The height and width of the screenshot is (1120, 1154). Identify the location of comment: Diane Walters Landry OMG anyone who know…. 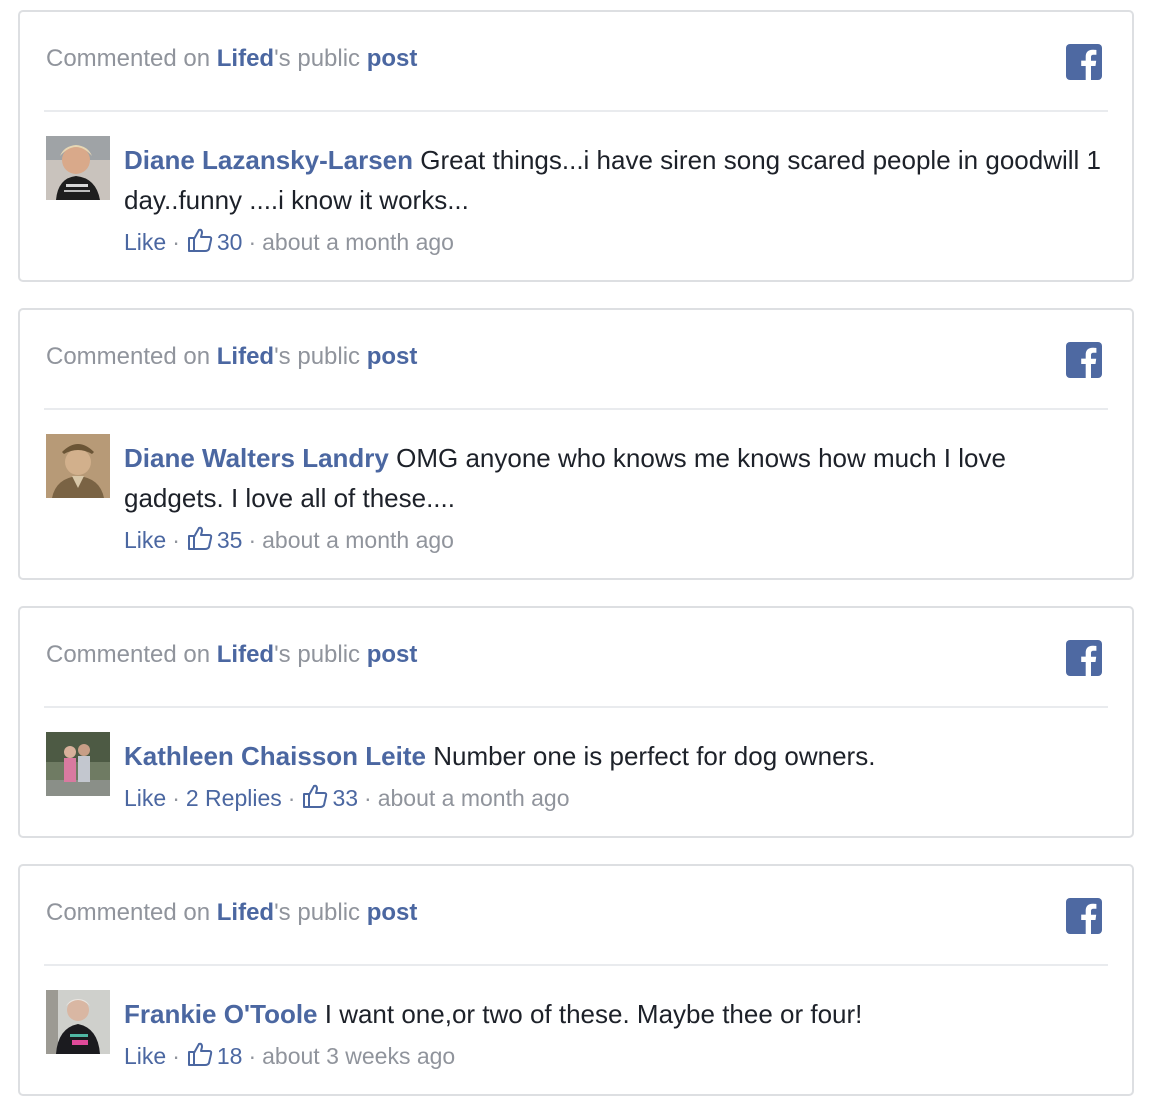
(576, 482).